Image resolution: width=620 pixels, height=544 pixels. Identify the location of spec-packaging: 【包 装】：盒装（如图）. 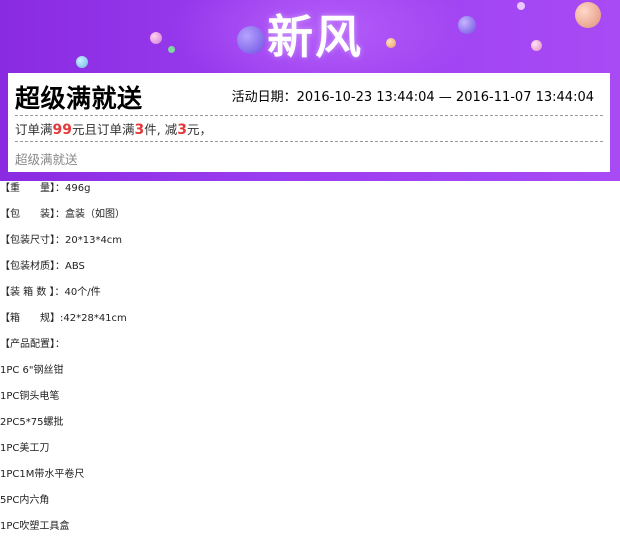
(62, 214).